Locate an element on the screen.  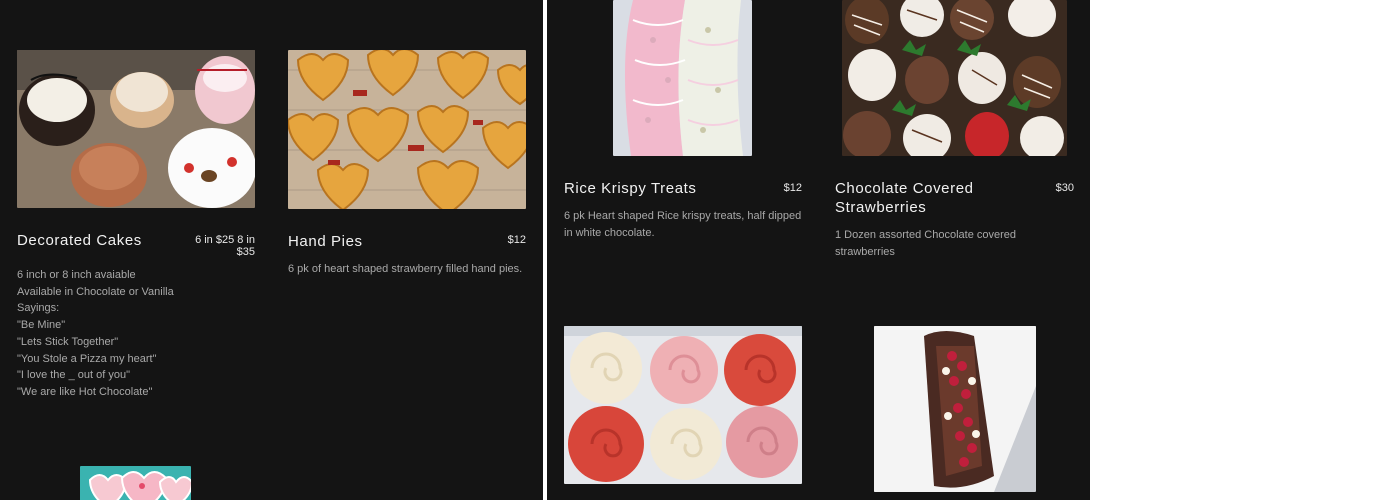
decorated-cakes-price: 6 in $25 8 in $35 is located at coordinates (225, 246).